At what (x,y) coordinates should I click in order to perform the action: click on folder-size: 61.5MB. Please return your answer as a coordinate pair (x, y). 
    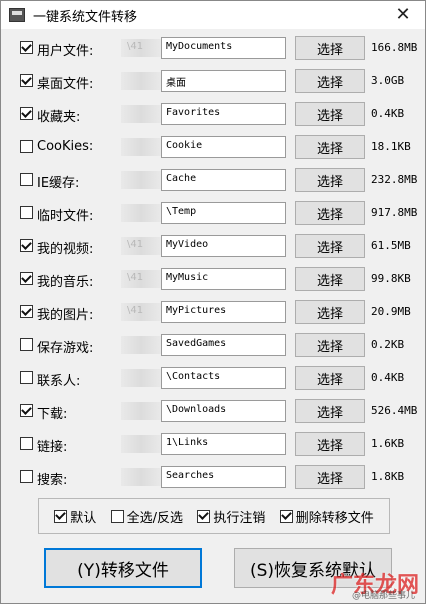
    Looking at the image, I should click on (391, 245).